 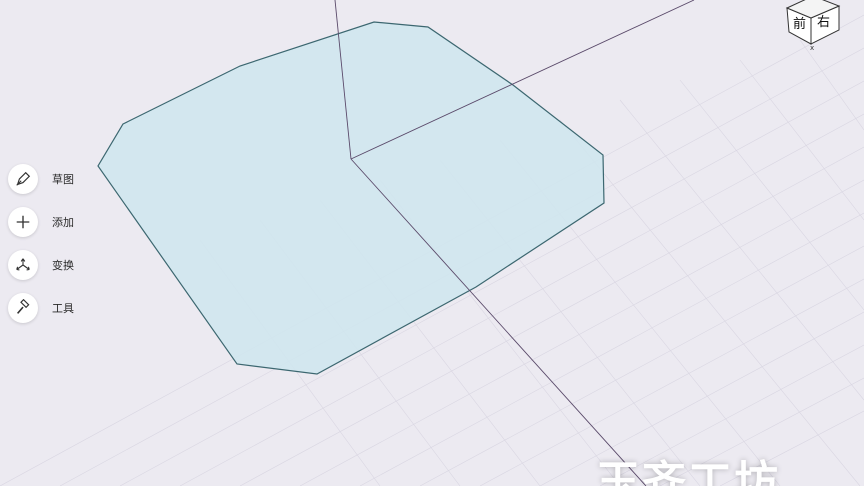 I want to click on view-cube-front-label: 前, so click(x=799, y=24).